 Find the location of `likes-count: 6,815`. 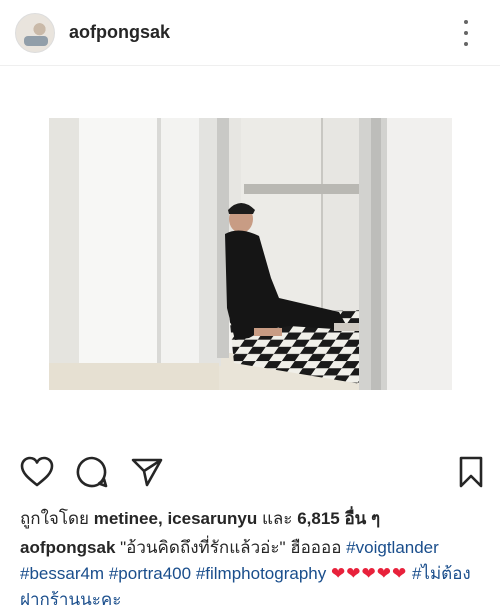

likes-count: 6,815 is located at coordinates (318, 518).